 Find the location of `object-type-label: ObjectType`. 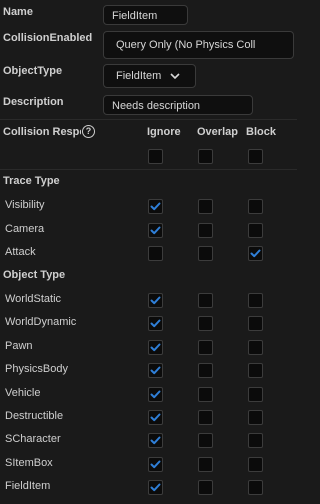

object-type-label: ObjectType is located at coordinates (33, 71).